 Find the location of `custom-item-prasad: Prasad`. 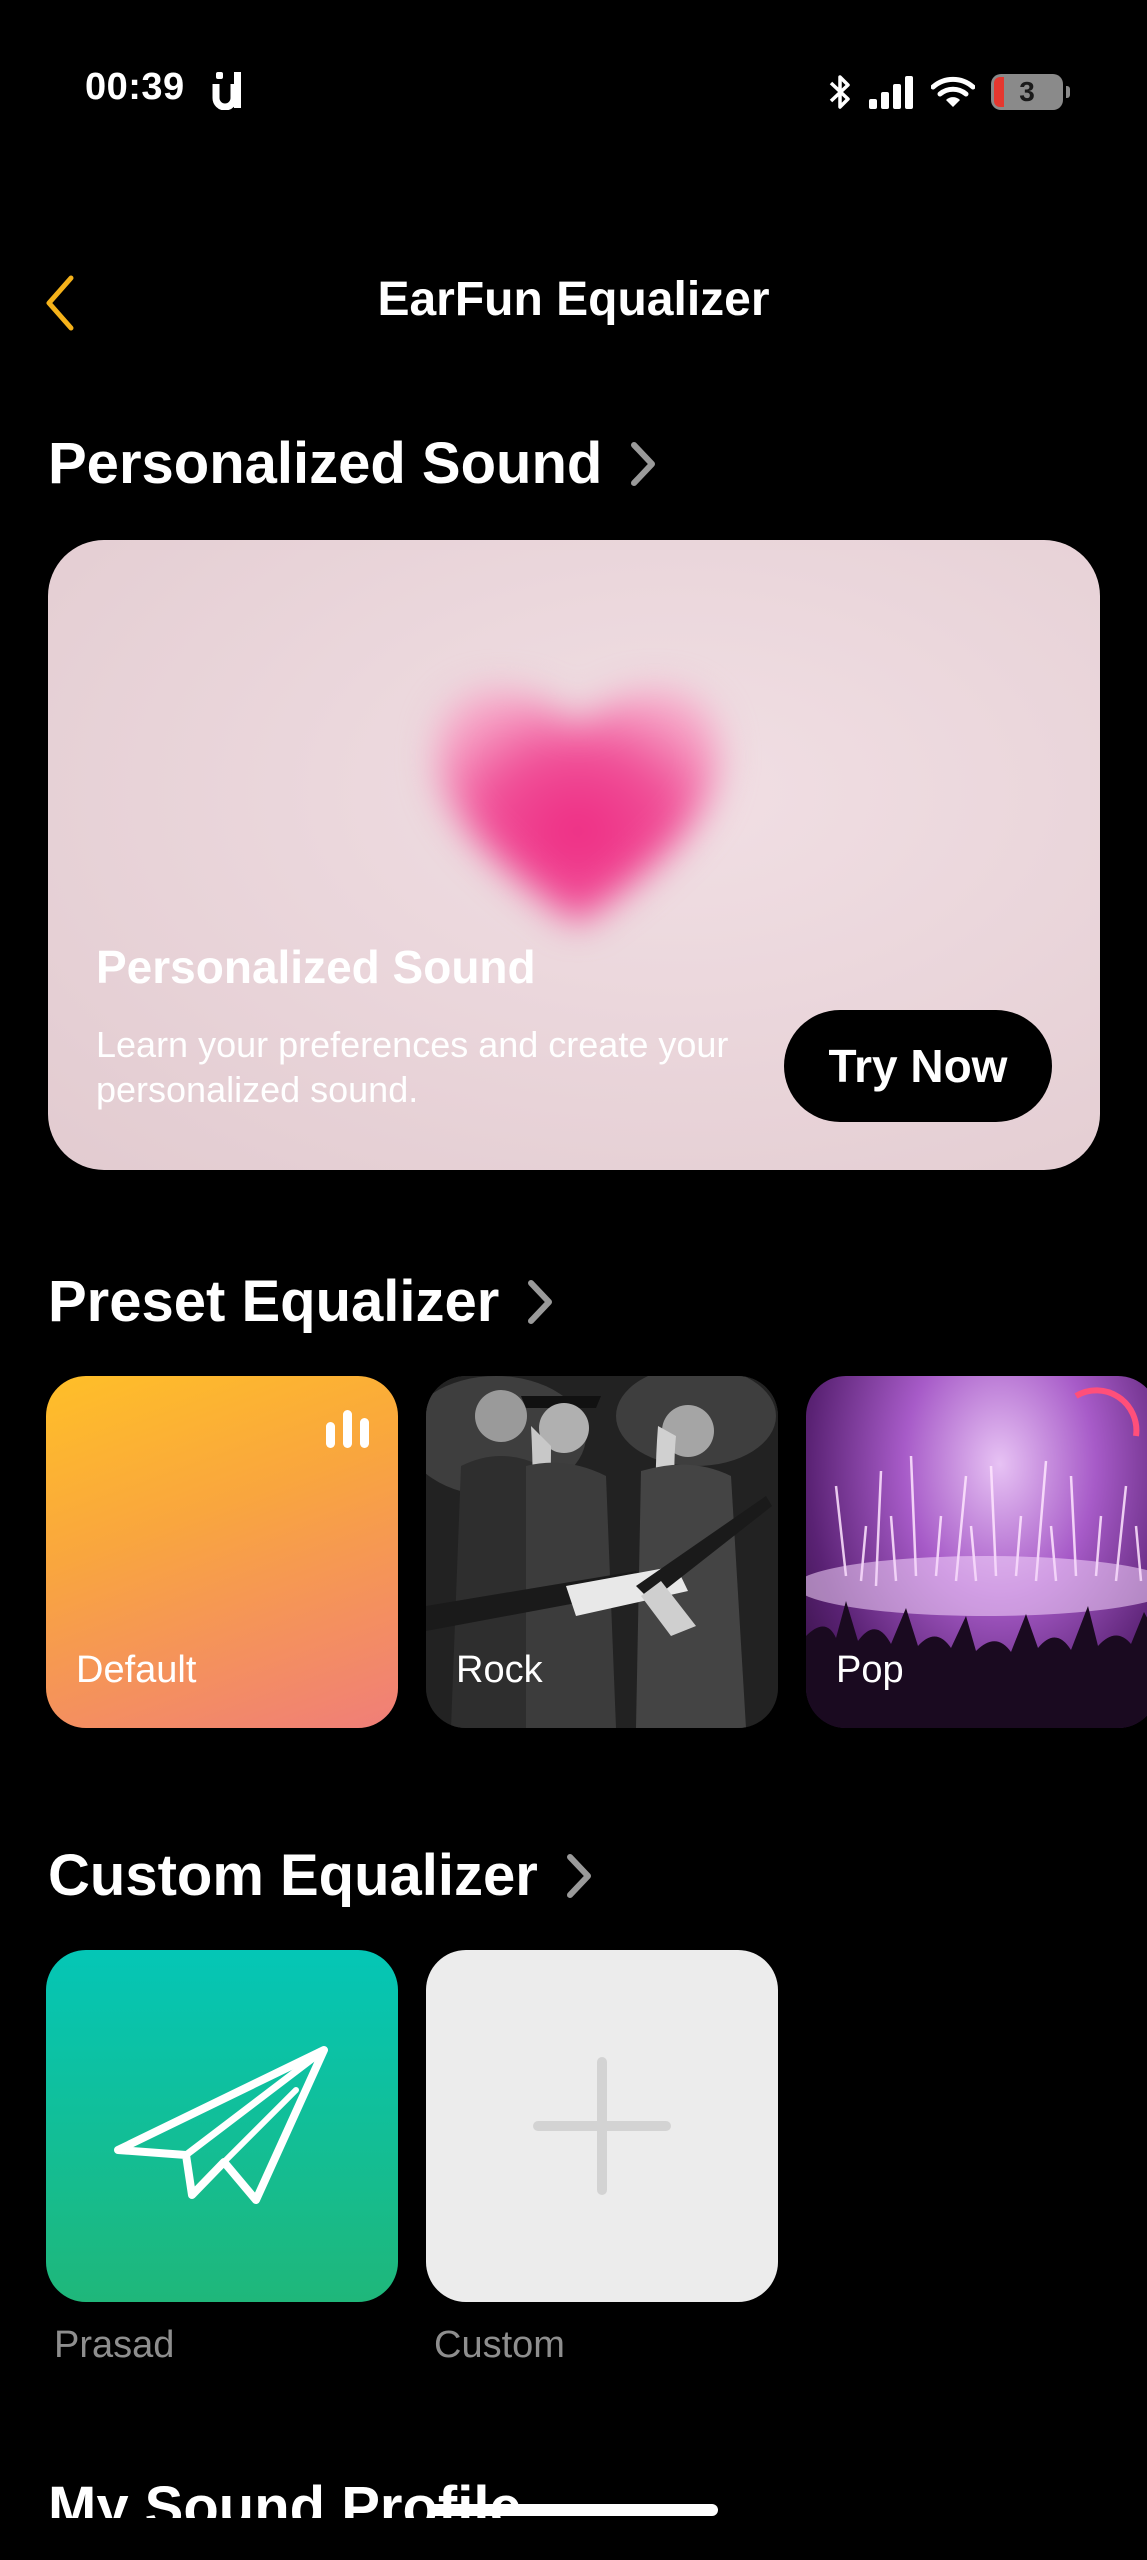

custom-item-prasad: Prasad is located at coordinates (222, 2158).